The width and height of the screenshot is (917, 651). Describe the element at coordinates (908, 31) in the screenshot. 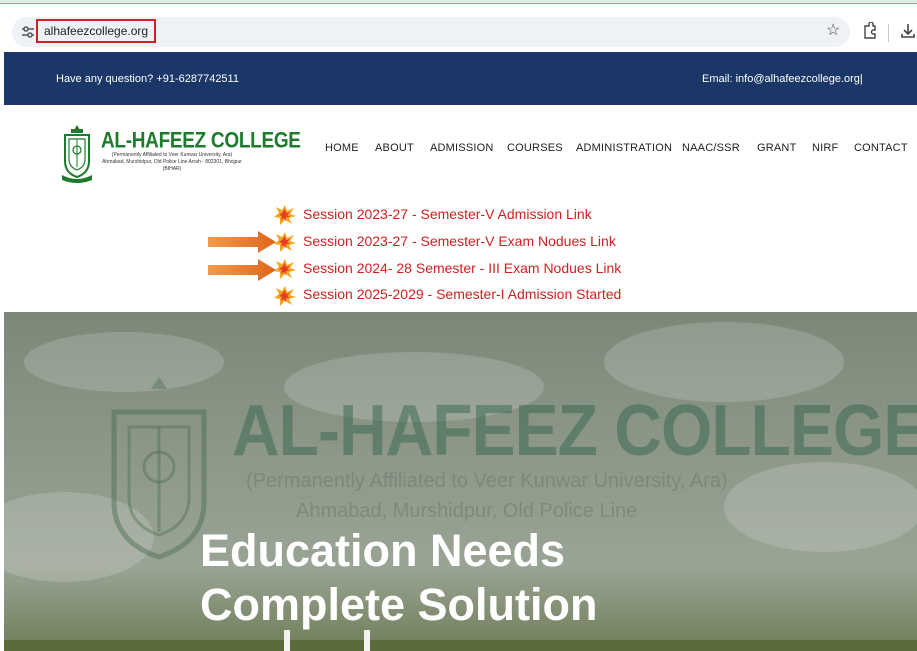

I see `download-icon` at that location.